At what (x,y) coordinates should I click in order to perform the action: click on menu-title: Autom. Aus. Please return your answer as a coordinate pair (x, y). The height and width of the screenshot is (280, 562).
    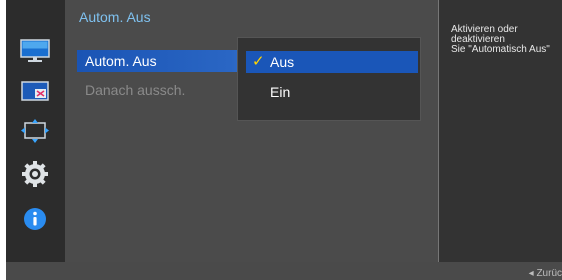
    Looking at the image, I should click on (115, 17).